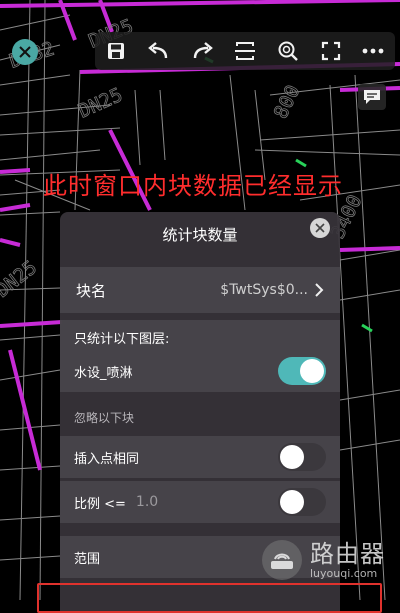 The height and width of the screenshot is (613, 400). What do you see at coordinates (200, 417) in the screenshot?
I see `ignore-section-header: 忽略以下块` at bounding box center [200, 417].